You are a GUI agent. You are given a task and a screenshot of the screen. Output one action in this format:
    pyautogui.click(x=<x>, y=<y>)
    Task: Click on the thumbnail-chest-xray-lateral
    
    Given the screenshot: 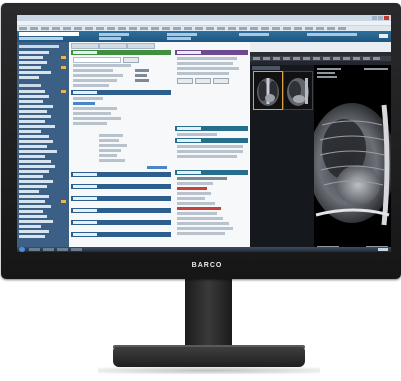 What is the action you would take?
    pyautogui.click(x=298, y=90)
    